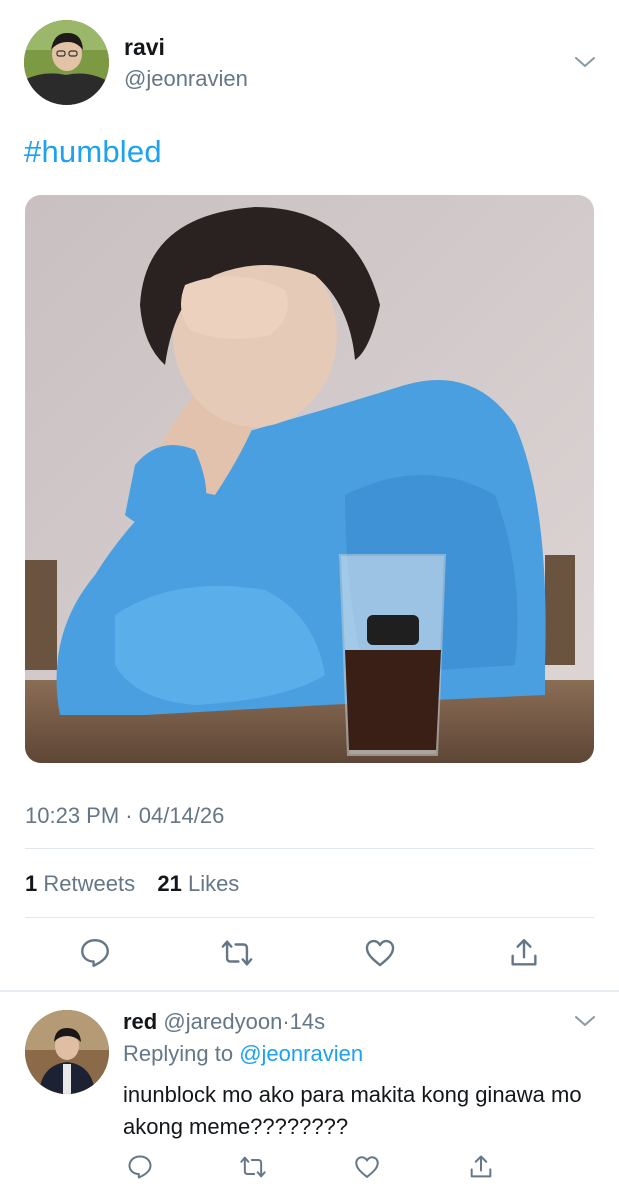 This screenshot has height=1199, width=619. Describe the element at coordinates (178, 1053) in the screenshot. I see `replying-to-prefix: Replying to` at that location.